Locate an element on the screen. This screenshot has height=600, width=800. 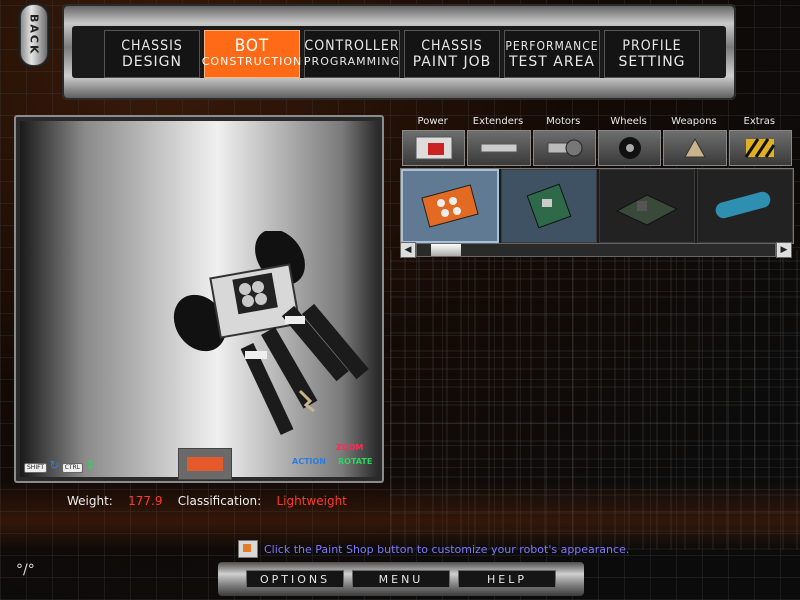
part-item-battery-board is located at coordinates (450, 206).